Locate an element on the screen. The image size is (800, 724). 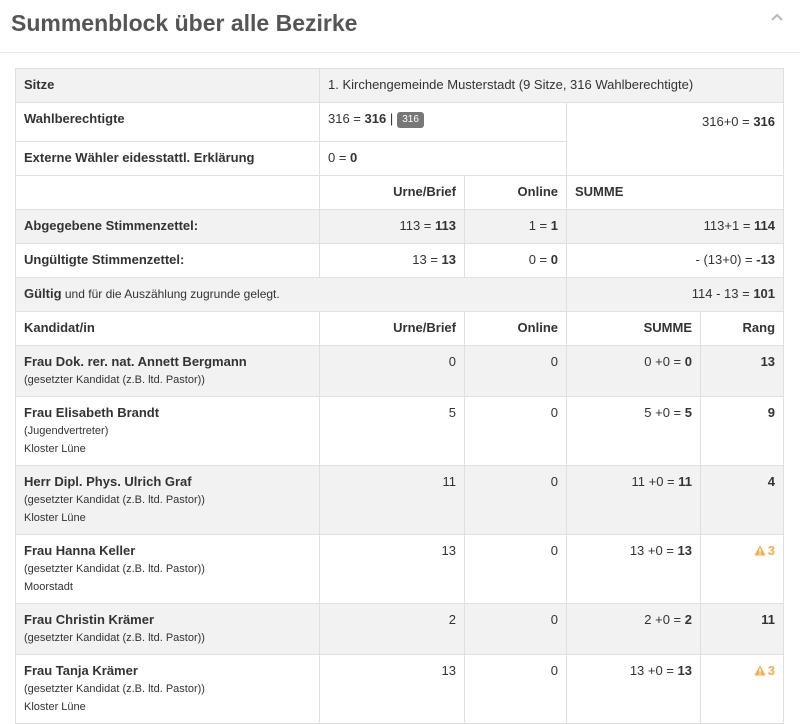
wahlberechtigte-label: Wahlberechtigte is located at coordinates (167, 122).